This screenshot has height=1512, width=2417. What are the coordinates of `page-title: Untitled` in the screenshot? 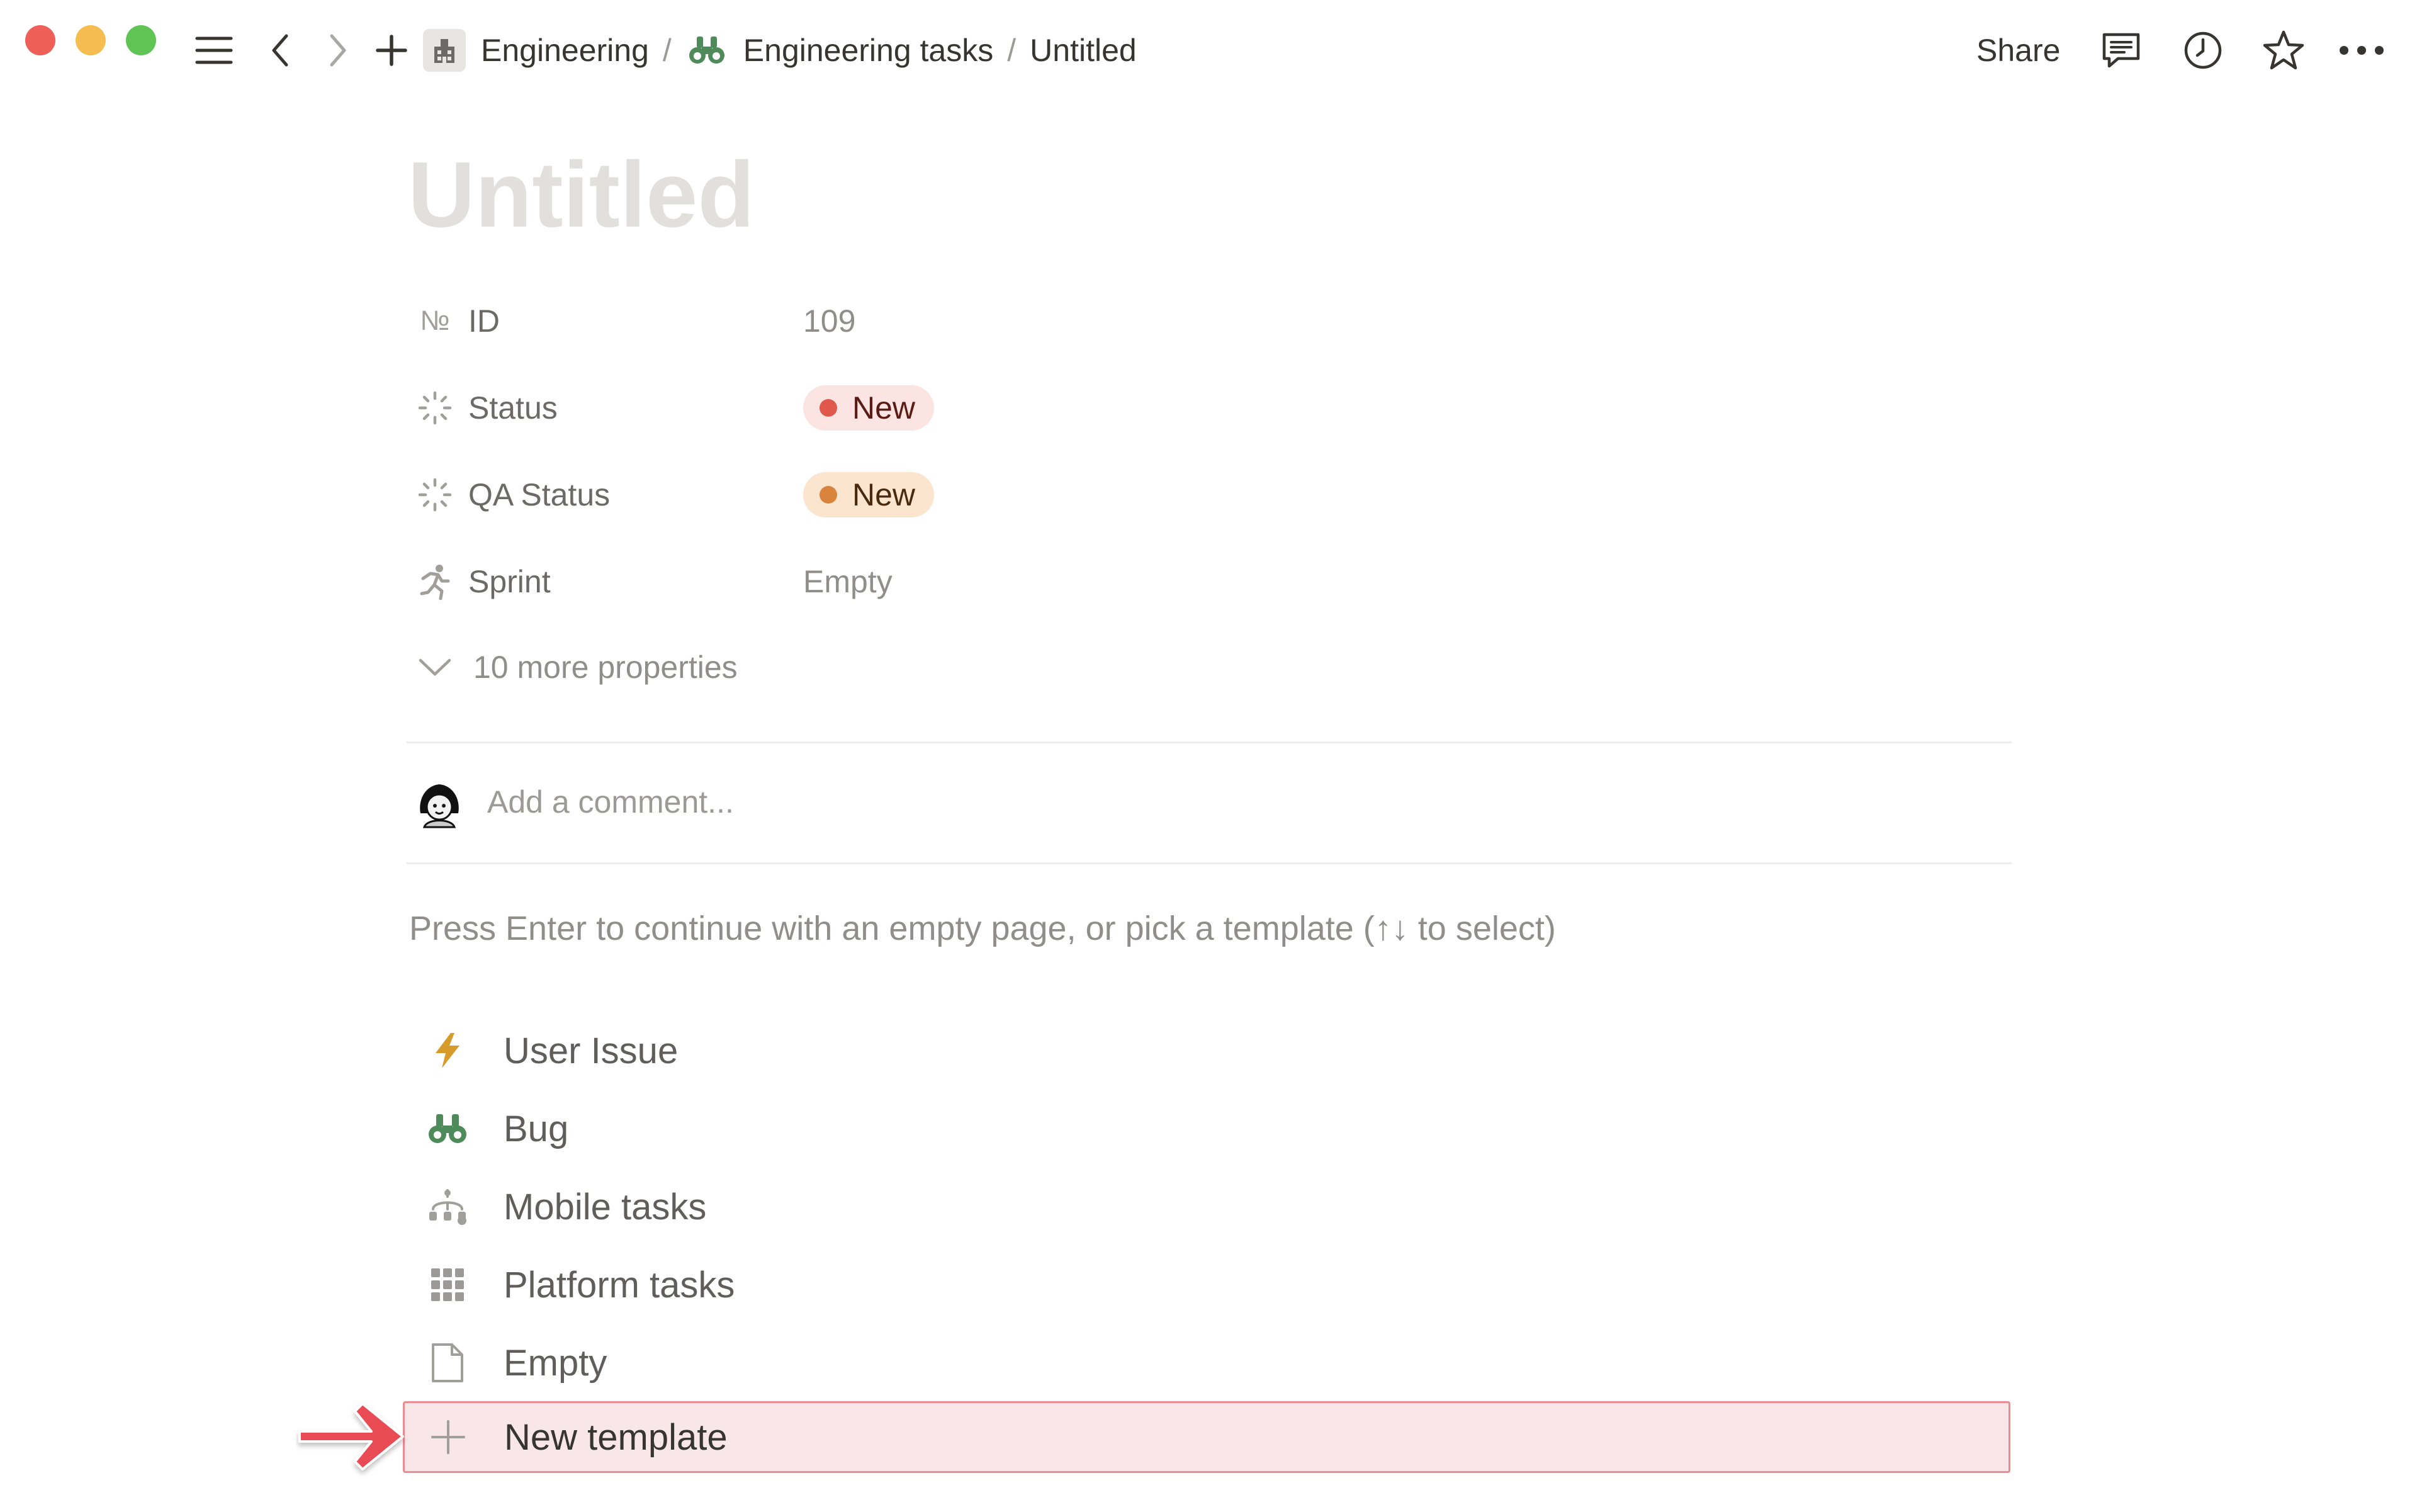 It's located at (581, 195).